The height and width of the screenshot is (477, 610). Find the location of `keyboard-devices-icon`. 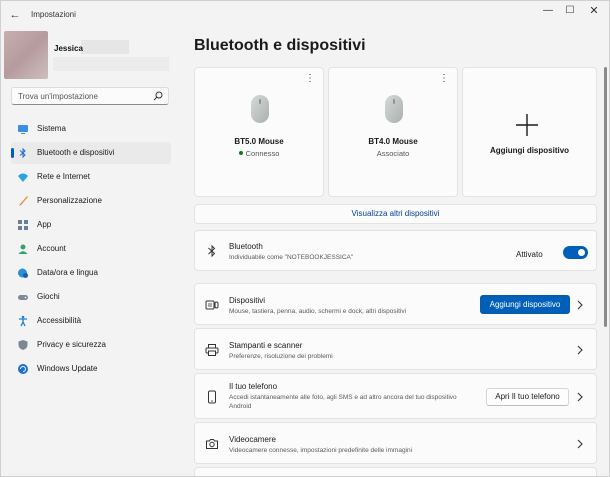

keyboard-devices-icon is located at coordinates (212, 305).